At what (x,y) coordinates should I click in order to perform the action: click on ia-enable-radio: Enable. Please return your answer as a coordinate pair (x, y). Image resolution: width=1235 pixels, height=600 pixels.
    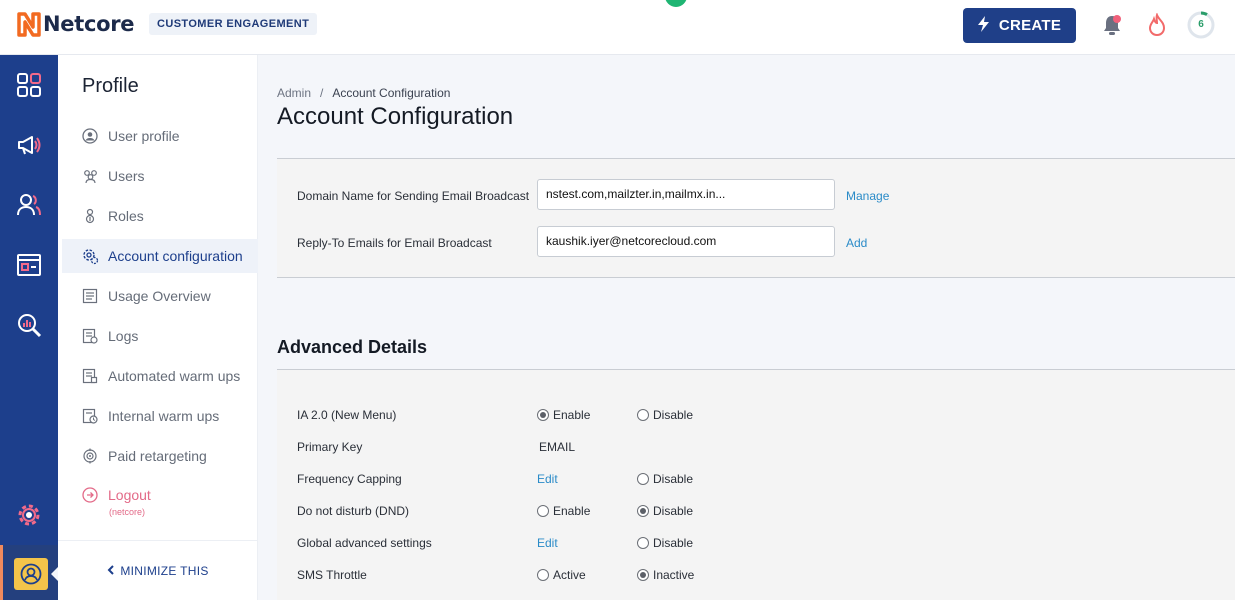
    Looking at the image, I should click on (563, 415).